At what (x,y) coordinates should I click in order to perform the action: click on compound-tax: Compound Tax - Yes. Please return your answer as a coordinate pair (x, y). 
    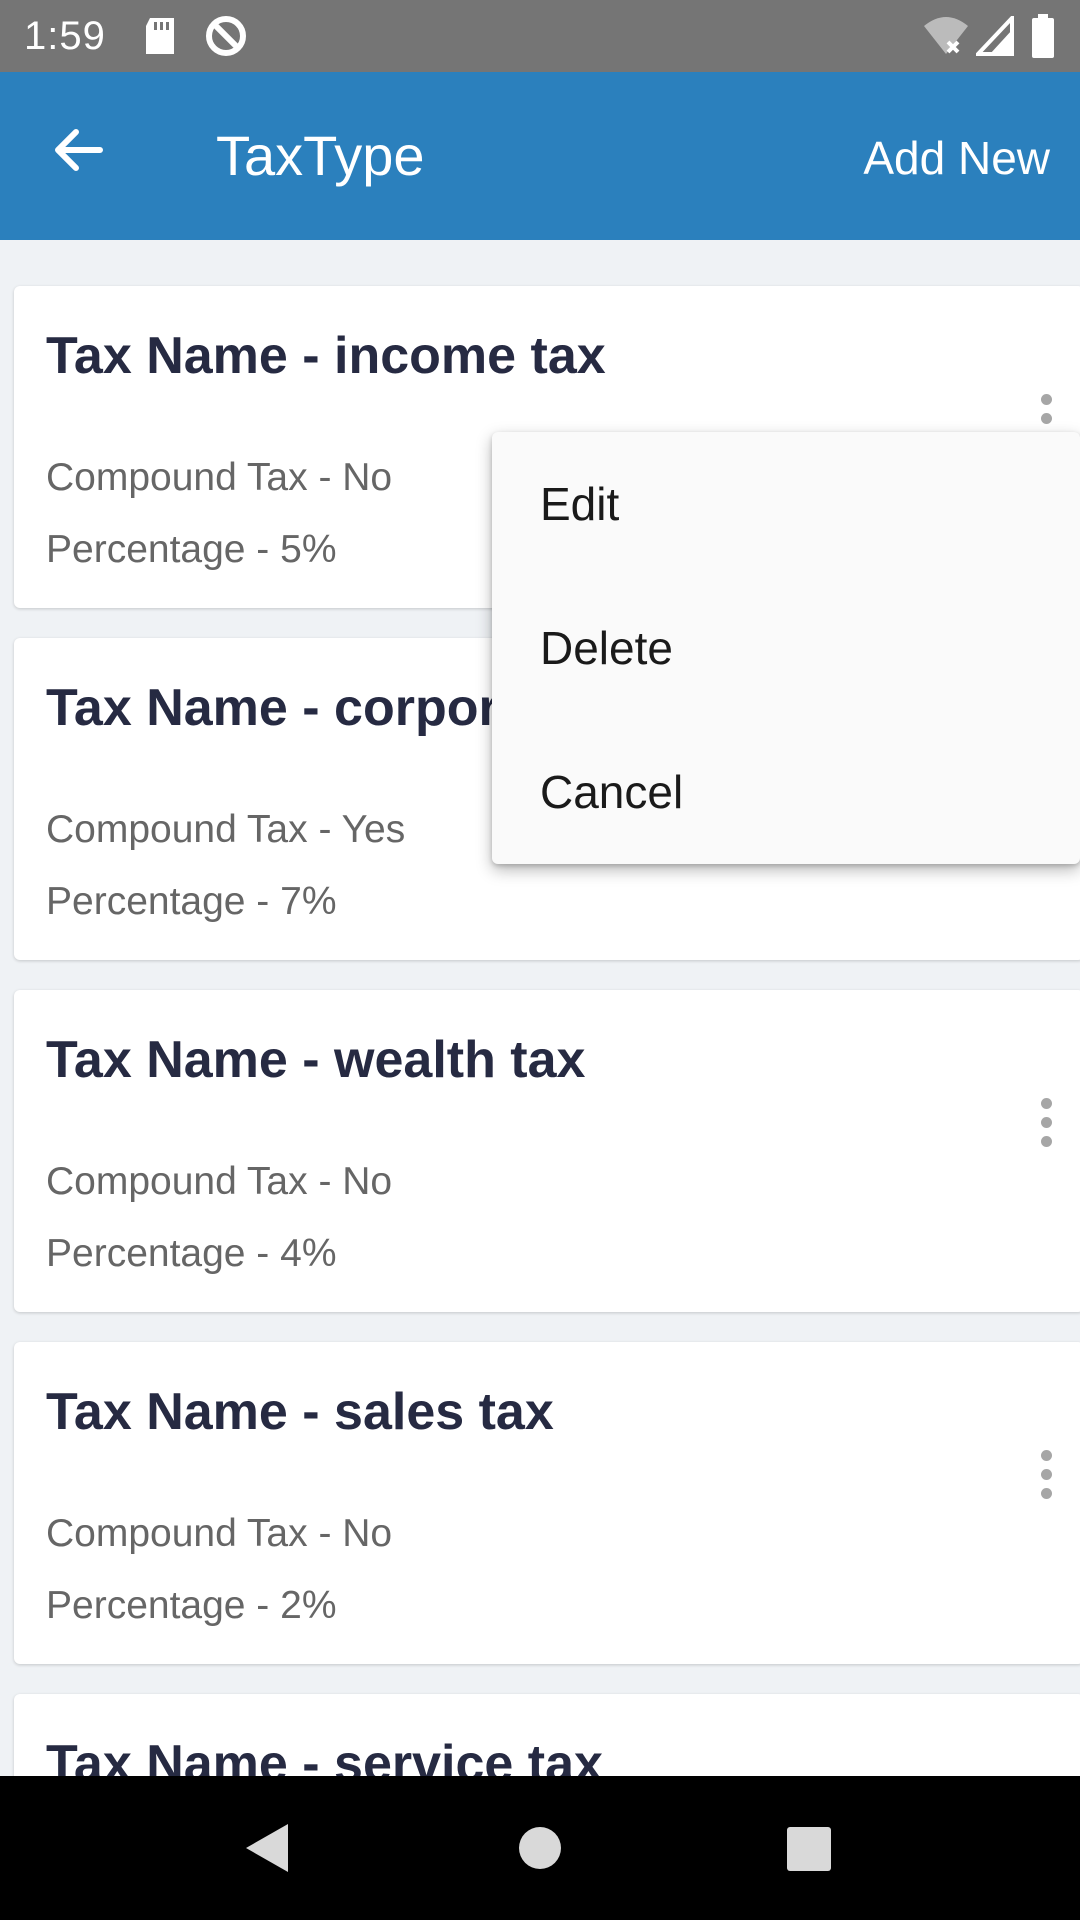
    Looking at the image, I should click on (226, 829).